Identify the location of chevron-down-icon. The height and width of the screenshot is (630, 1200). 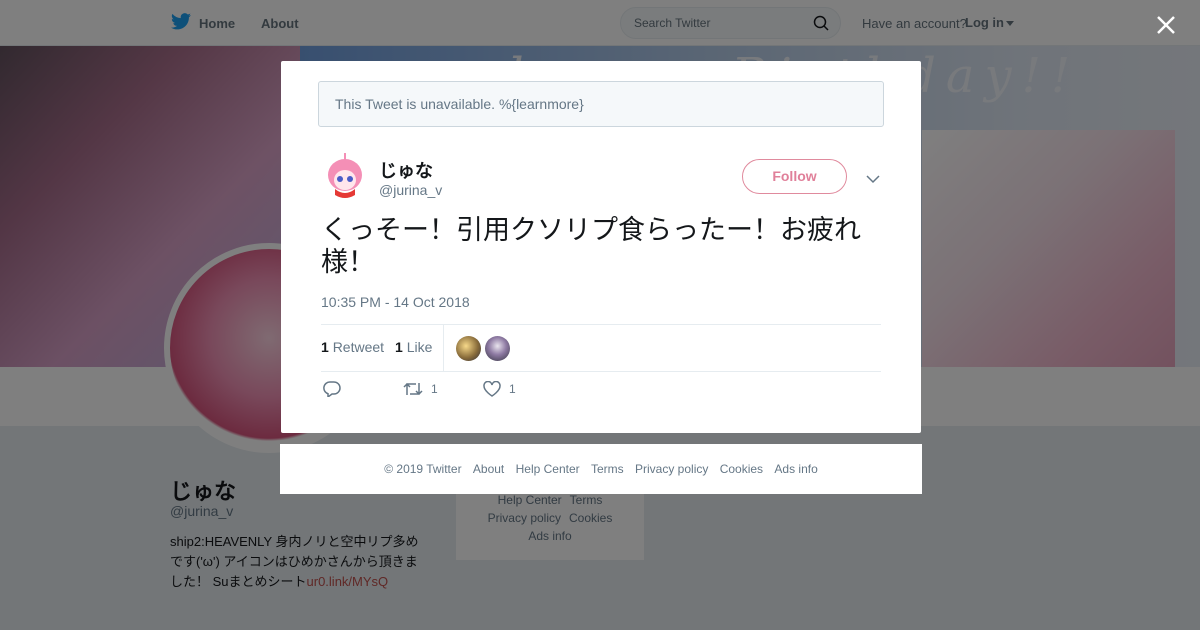
(873, 179).